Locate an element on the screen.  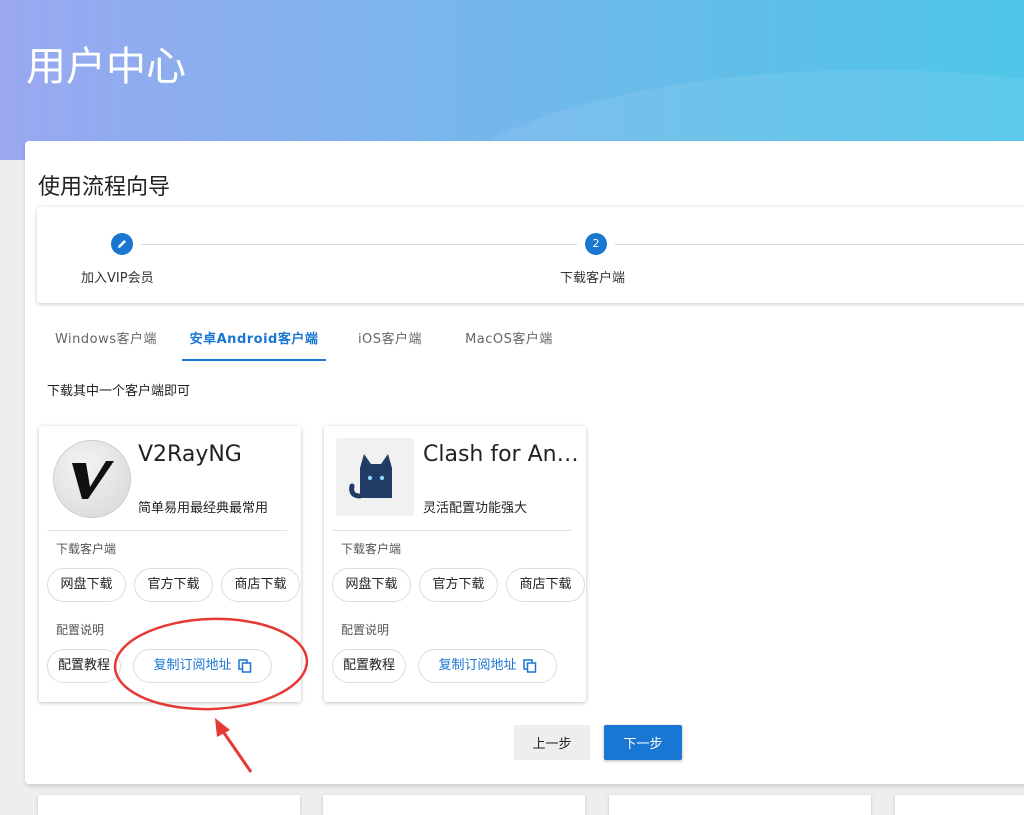
step-1-indicator is located at coordinates (122, 244).